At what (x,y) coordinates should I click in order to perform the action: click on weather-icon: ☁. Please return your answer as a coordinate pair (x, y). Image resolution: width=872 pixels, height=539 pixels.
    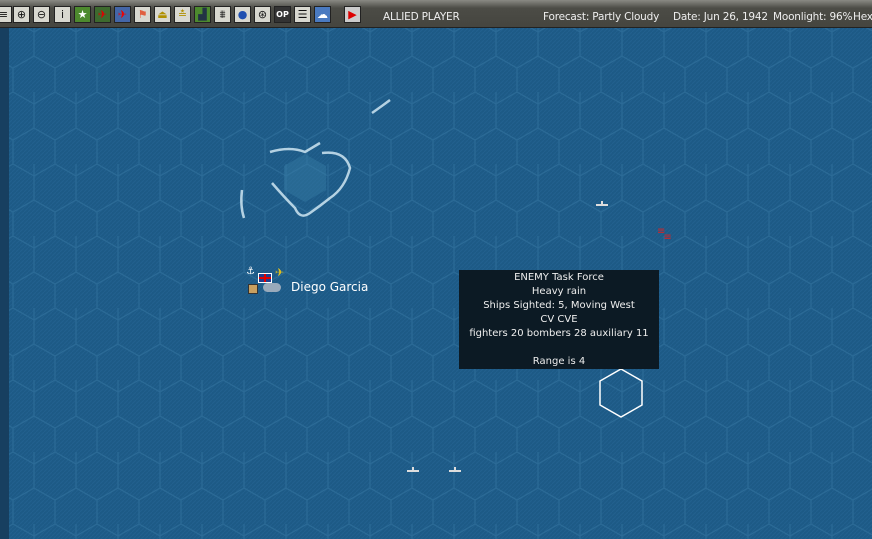
    Looking at the image, I should click on (322, 14).